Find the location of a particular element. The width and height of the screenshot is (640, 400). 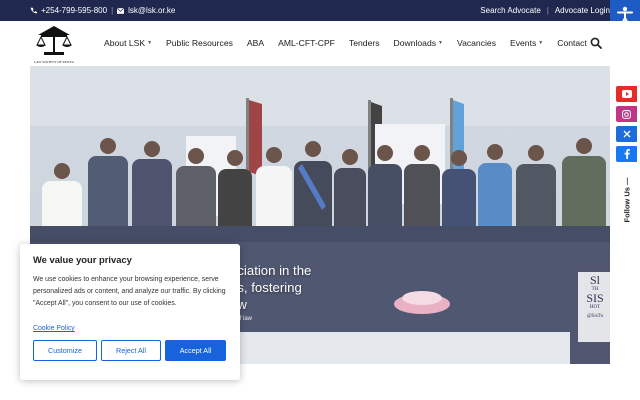

nav-vacancies: Vacancies is located at coordinates (476, 43).